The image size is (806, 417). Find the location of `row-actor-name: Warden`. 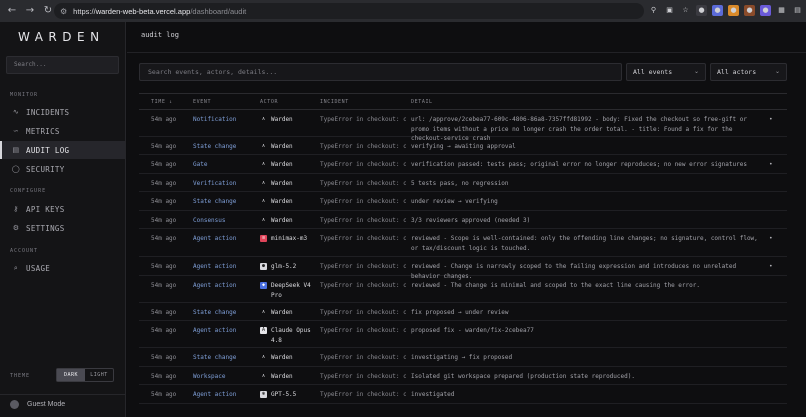

row-actor-name: Warden is located at coordinates (282, 376).